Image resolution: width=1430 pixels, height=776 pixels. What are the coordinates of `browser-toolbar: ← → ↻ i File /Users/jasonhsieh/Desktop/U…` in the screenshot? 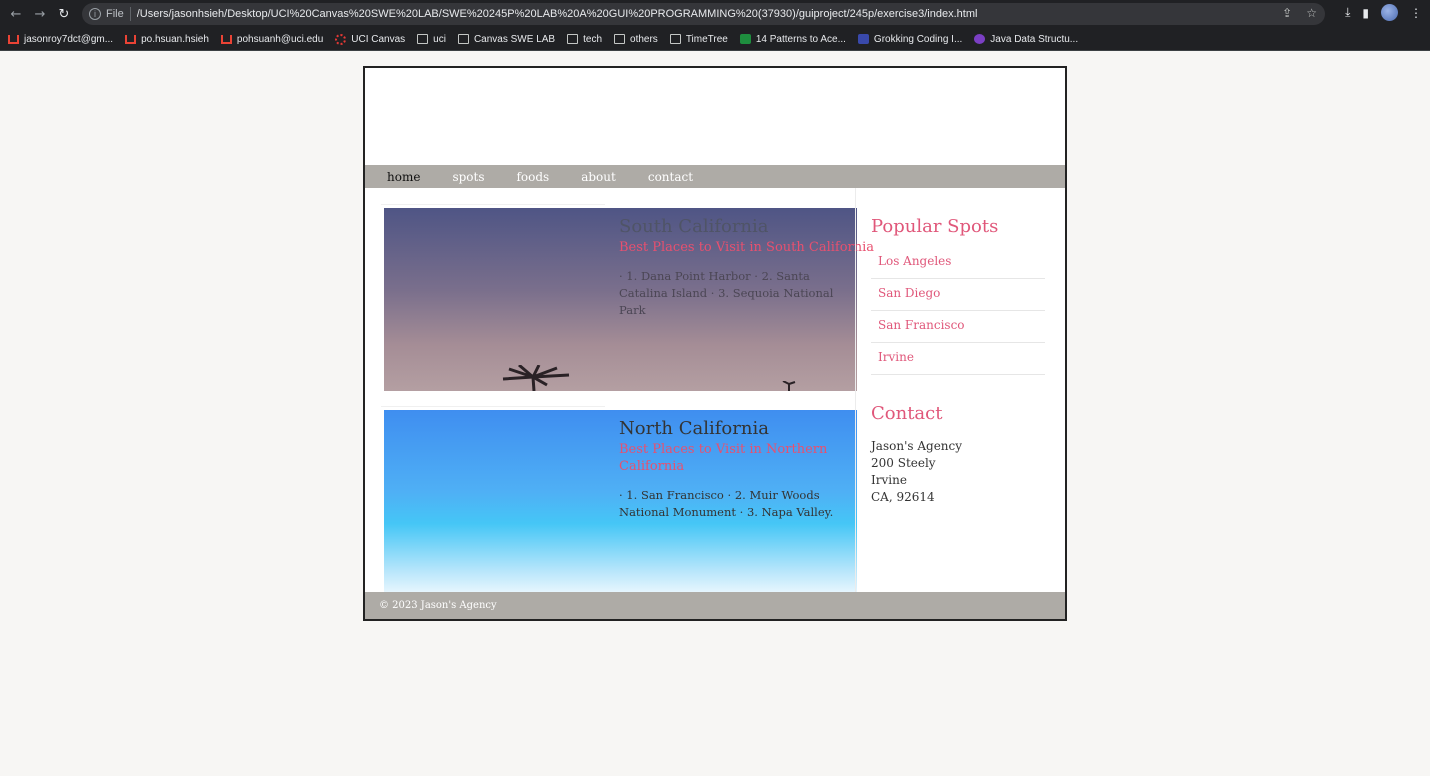 It's located at (715, 14).